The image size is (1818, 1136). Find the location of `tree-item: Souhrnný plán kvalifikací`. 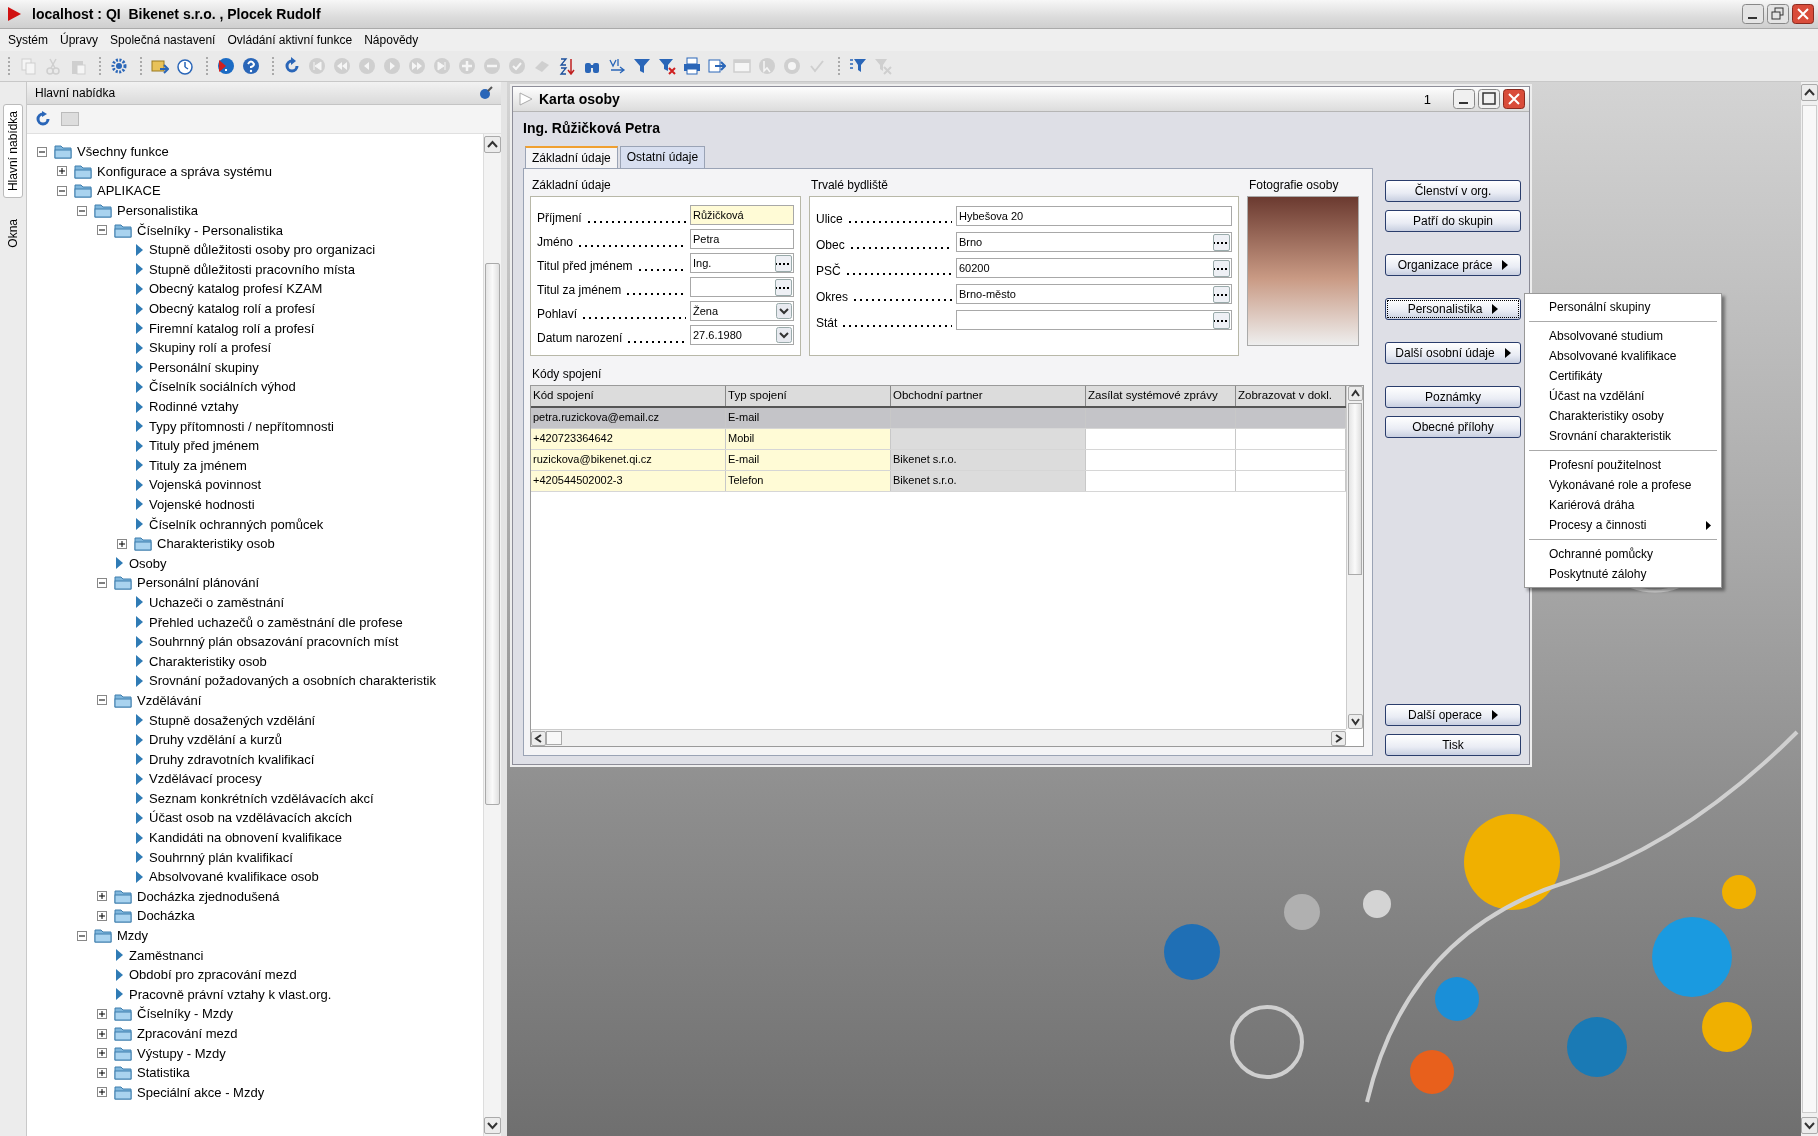

tree-item: Souhrnný plán kvalifikací is located at coordinates (221, 857).